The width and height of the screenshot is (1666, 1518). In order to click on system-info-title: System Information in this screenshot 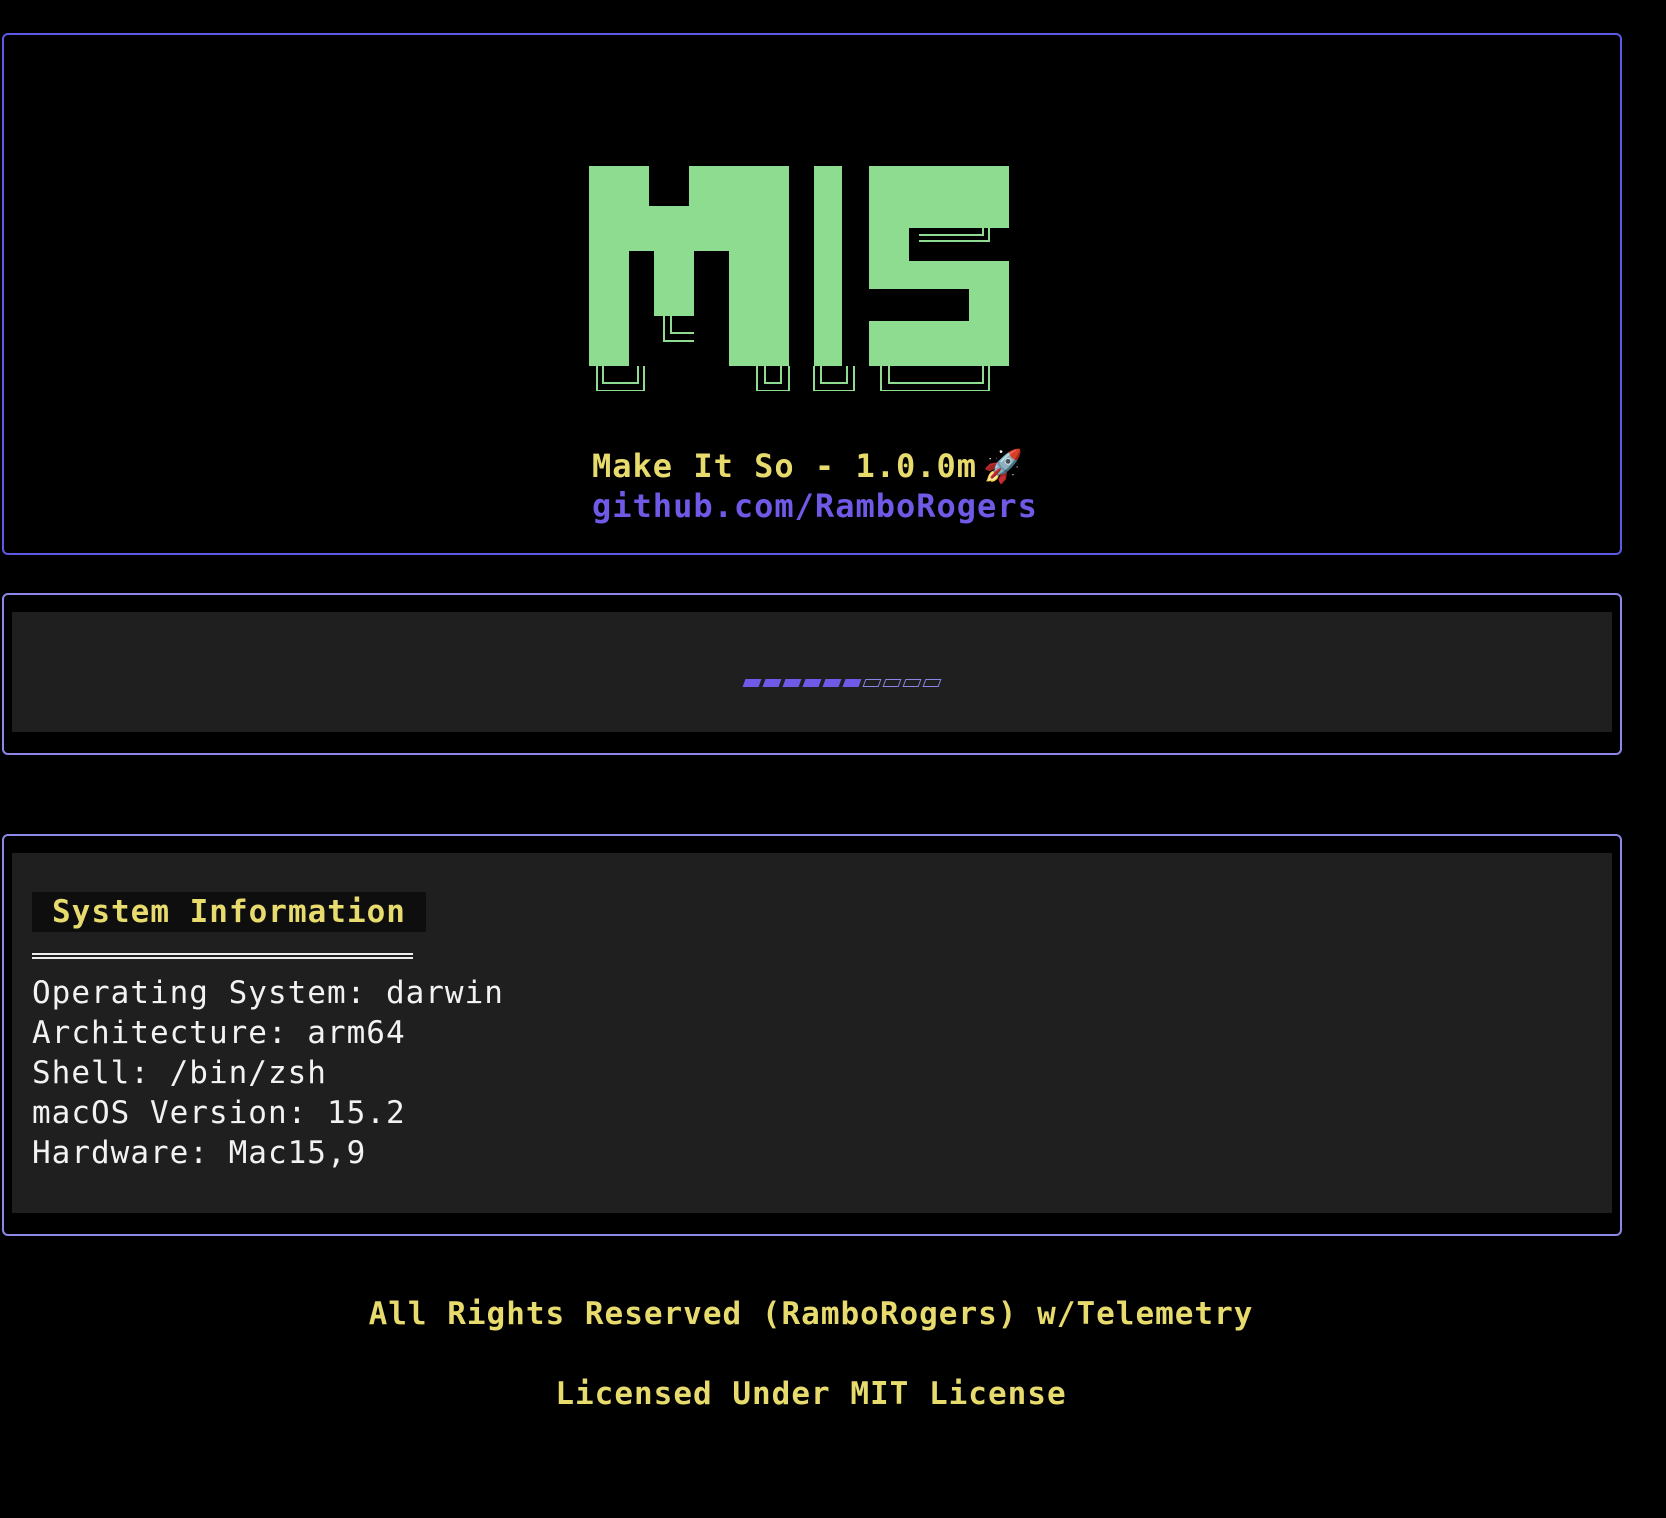, I will do `click(229, 912)`.